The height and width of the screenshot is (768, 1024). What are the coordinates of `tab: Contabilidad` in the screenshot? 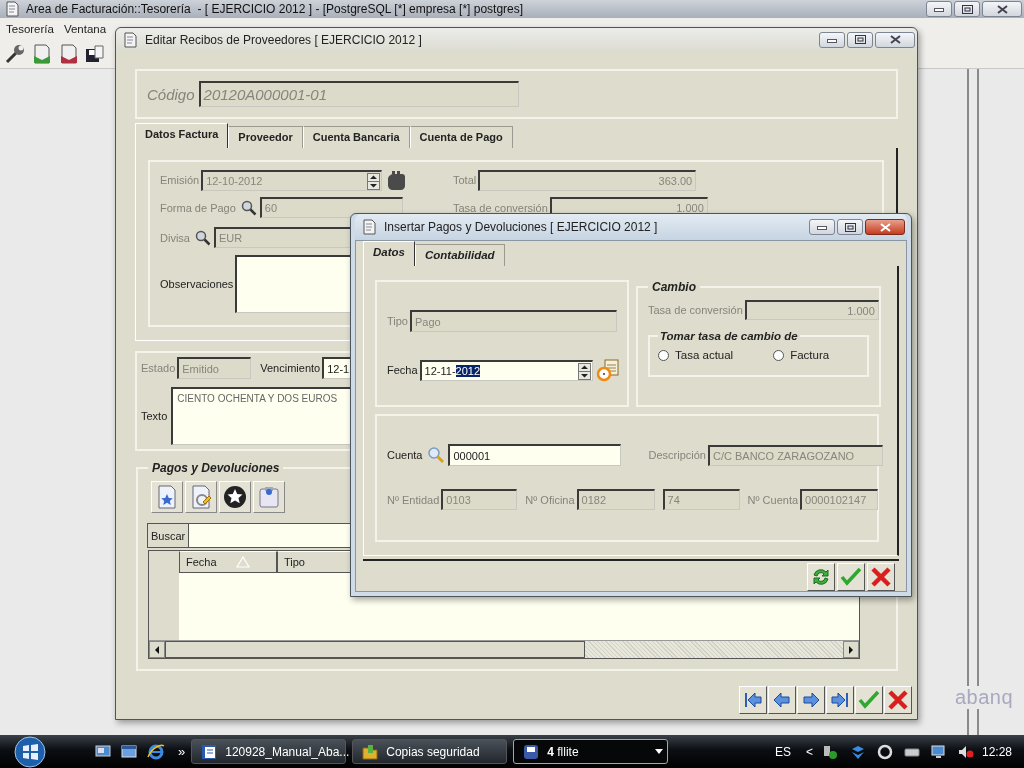 It's located at (459, 255).